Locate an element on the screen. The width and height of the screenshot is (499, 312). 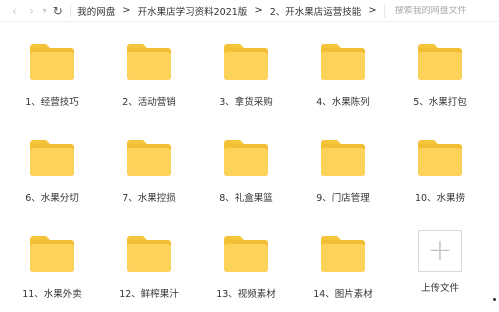
back-button: ‹ is located at coordinates (14, 11).